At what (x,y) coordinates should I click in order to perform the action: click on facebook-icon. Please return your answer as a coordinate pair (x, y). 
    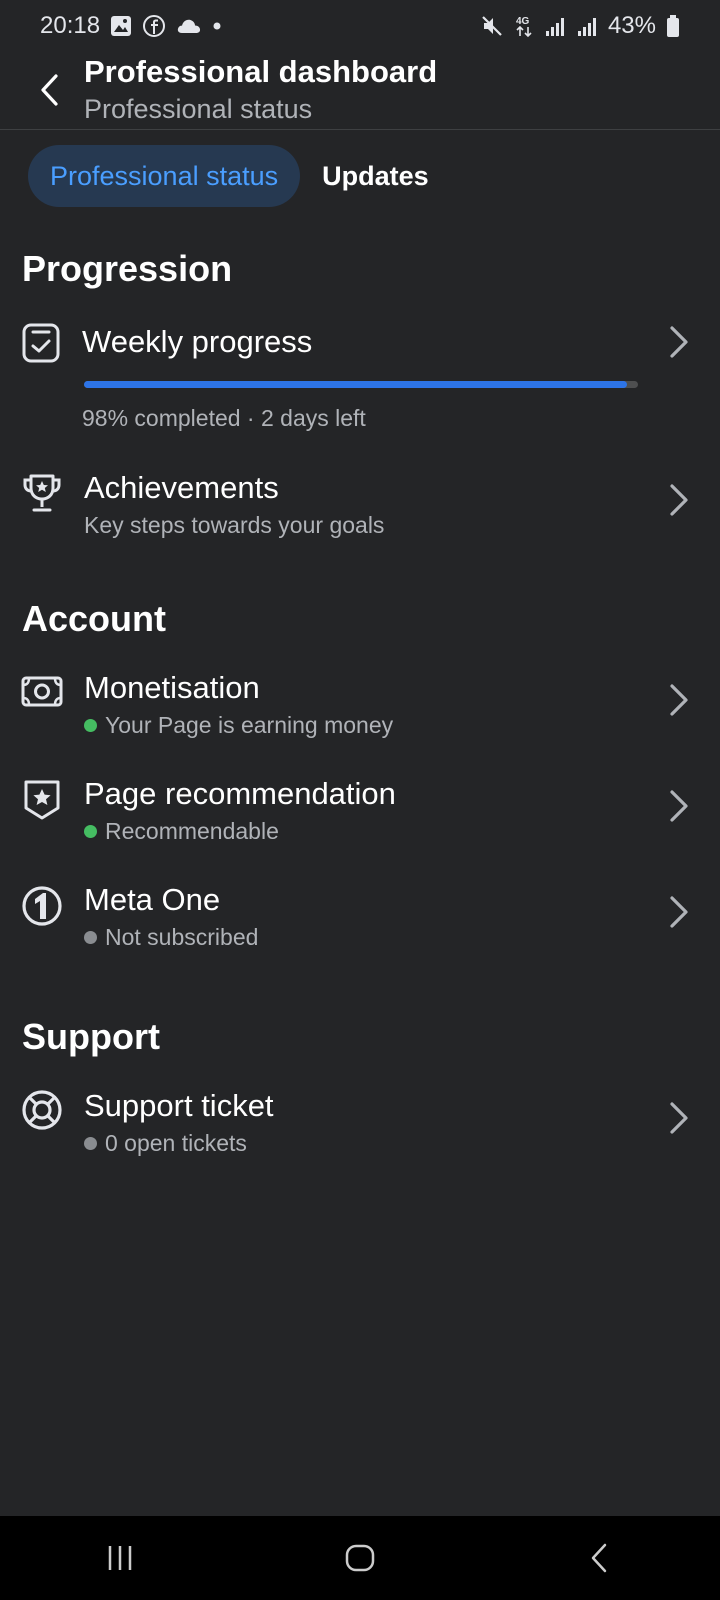
    Looking at the image, I should click on (154, 26).